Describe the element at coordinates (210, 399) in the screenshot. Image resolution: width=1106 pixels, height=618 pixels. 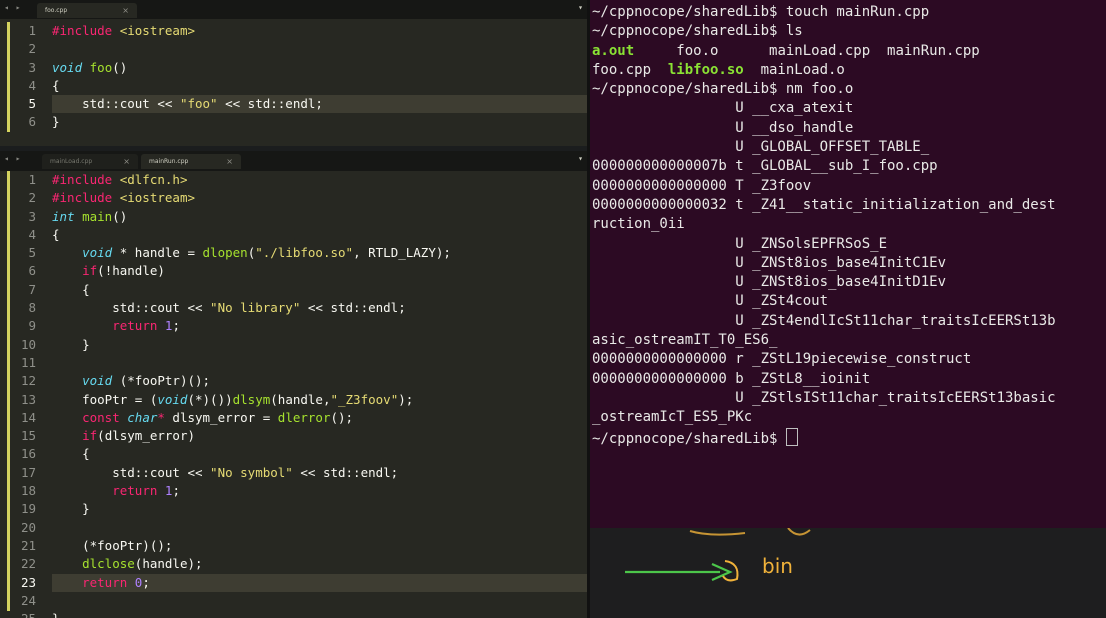
I see `code-token: (*)())` at that location.